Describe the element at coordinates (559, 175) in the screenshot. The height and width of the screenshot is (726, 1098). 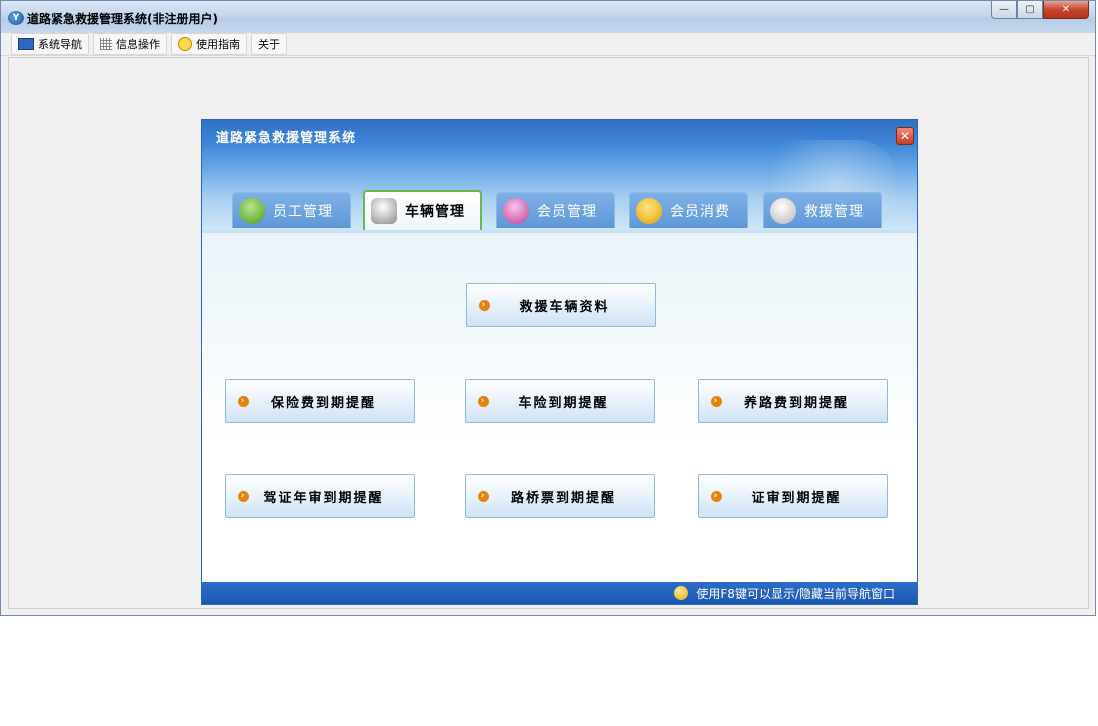
I see `dialog-header: 道路紧急救援管理系统 ✕ 员工管理 车辆管理 会员管理 会员消费 救援管理` at that location.